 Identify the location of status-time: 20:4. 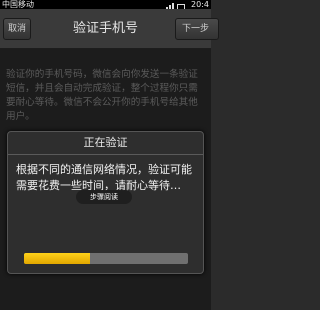
(200, 4).